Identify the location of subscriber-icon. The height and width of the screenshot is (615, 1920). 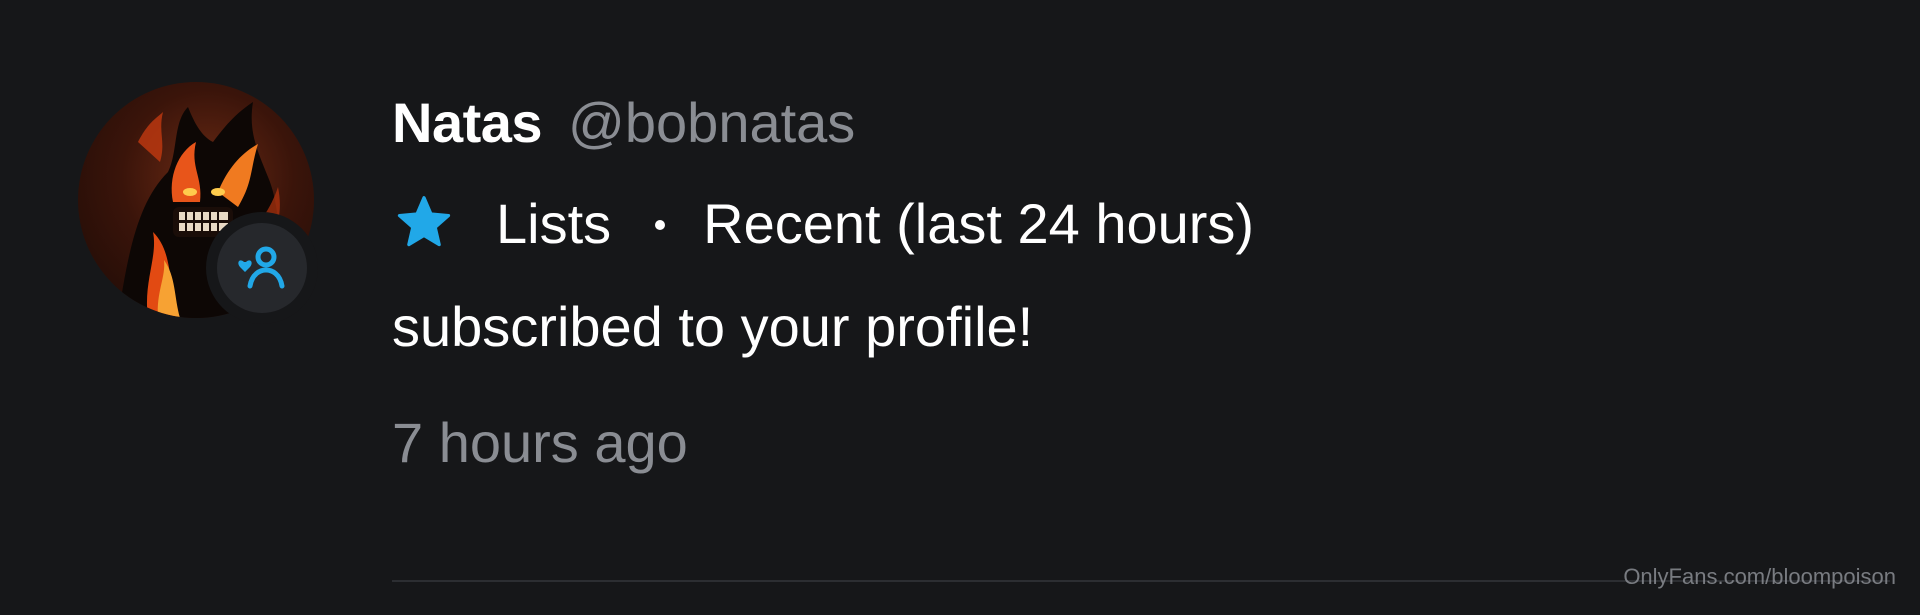
(261, 267).